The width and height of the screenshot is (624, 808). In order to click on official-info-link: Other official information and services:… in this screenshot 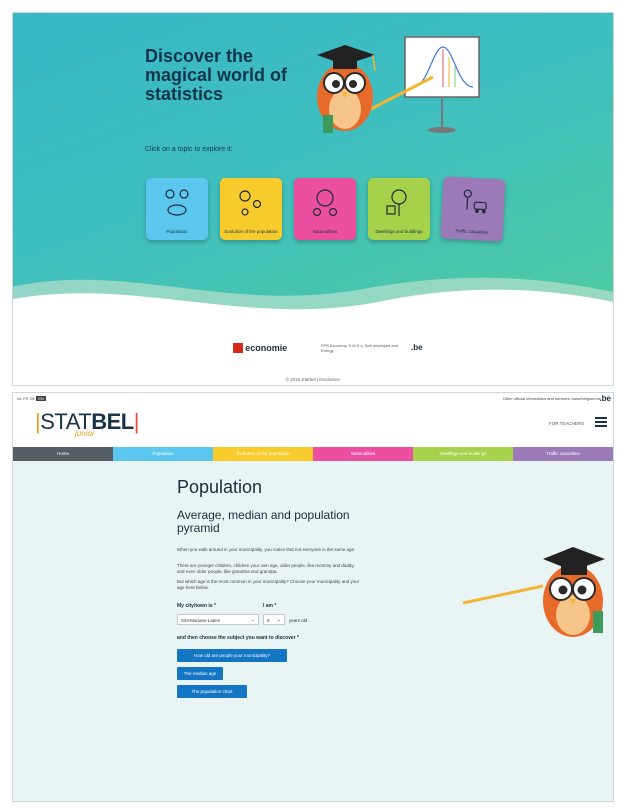, I will do `click(552, 398)`.